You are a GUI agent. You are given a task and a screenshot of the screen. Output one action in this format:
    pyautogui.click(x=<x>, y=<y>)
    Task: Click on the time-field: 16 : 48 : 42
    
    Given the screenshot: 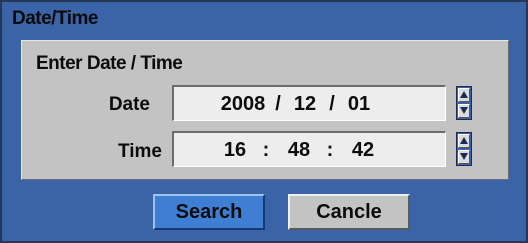 What is the action you would take?
    pyautogui.click(x=309, y=149)
    